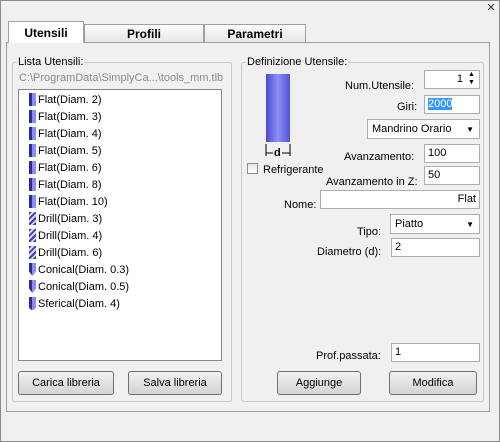 This screenshot has width=500, height=442. I want to click on coolant-checkbox, so click(252, 168).